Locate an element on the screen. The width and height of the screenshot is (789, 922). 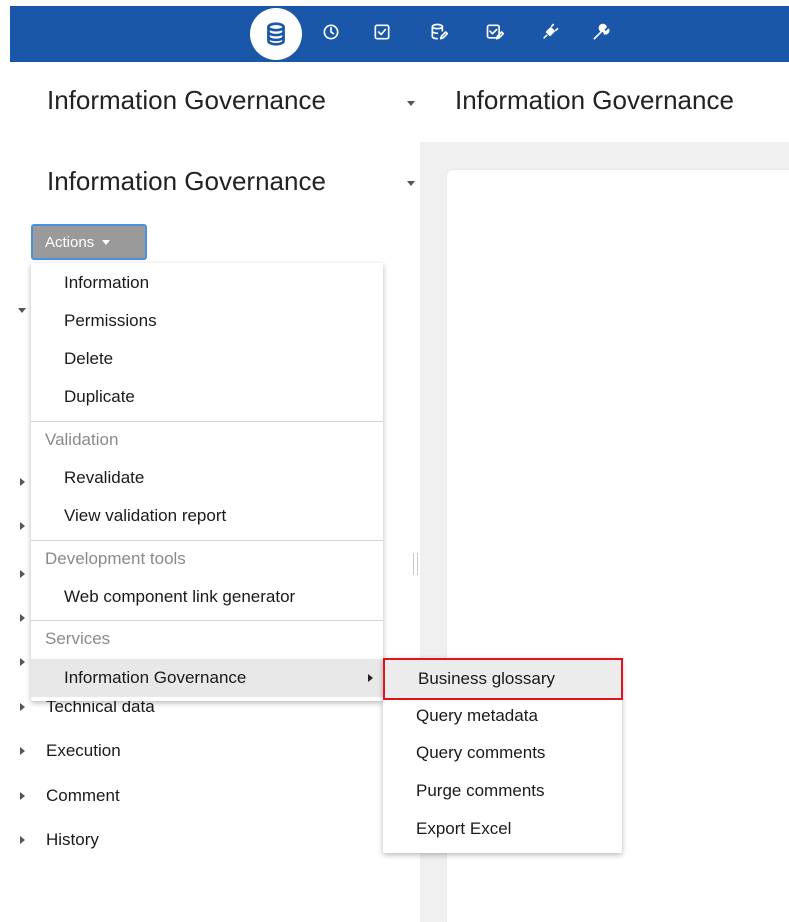
wrench-icon is located at coordinates (601, 32).